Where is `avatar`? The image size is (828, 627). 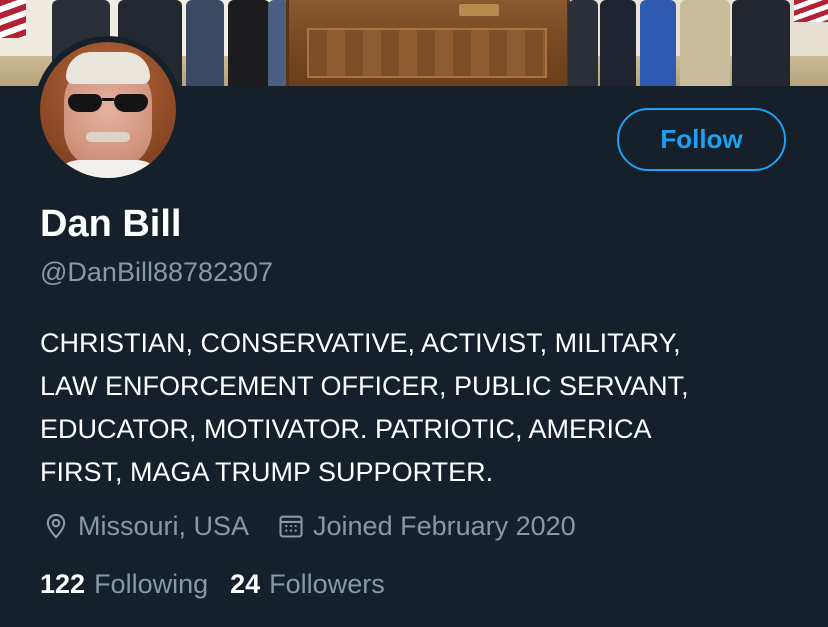
avatar is located at coordinates (108, 110).